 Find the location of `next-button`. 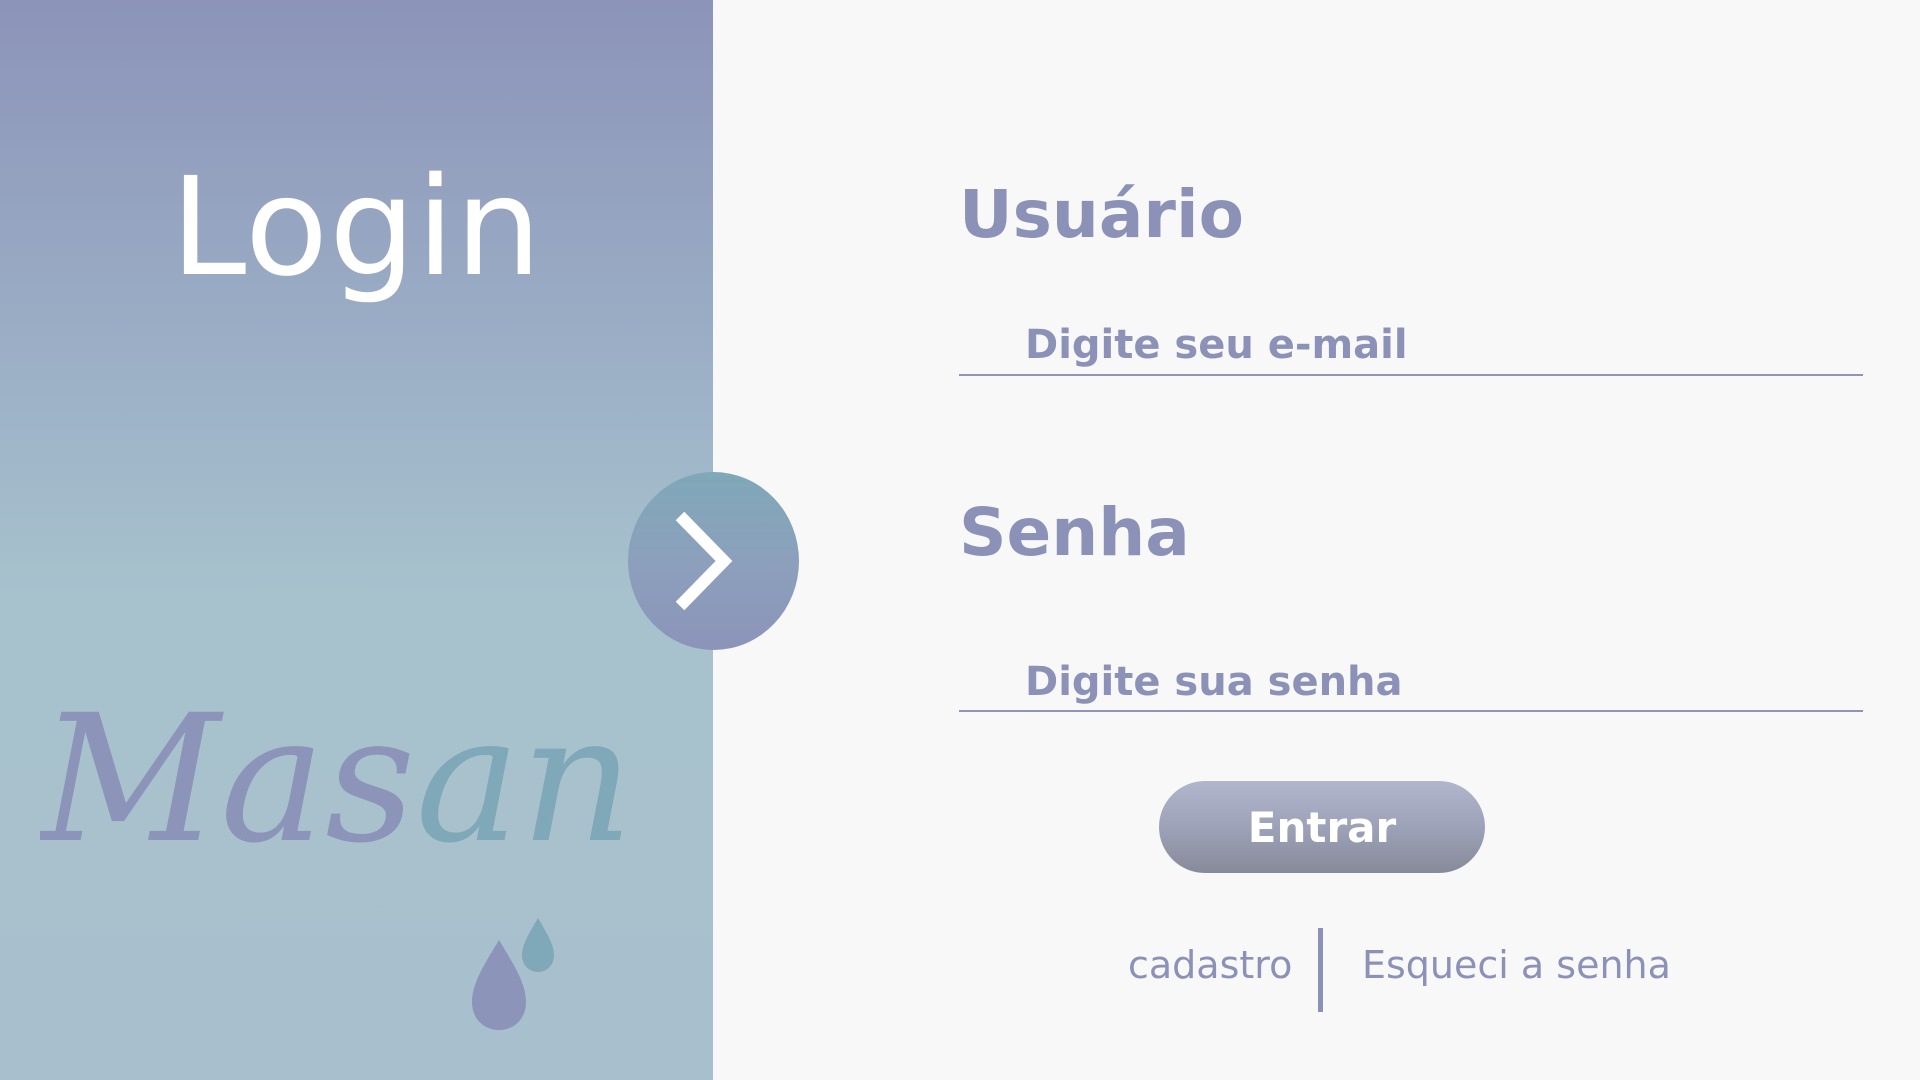

next-button is located at coordinates (713, 561).